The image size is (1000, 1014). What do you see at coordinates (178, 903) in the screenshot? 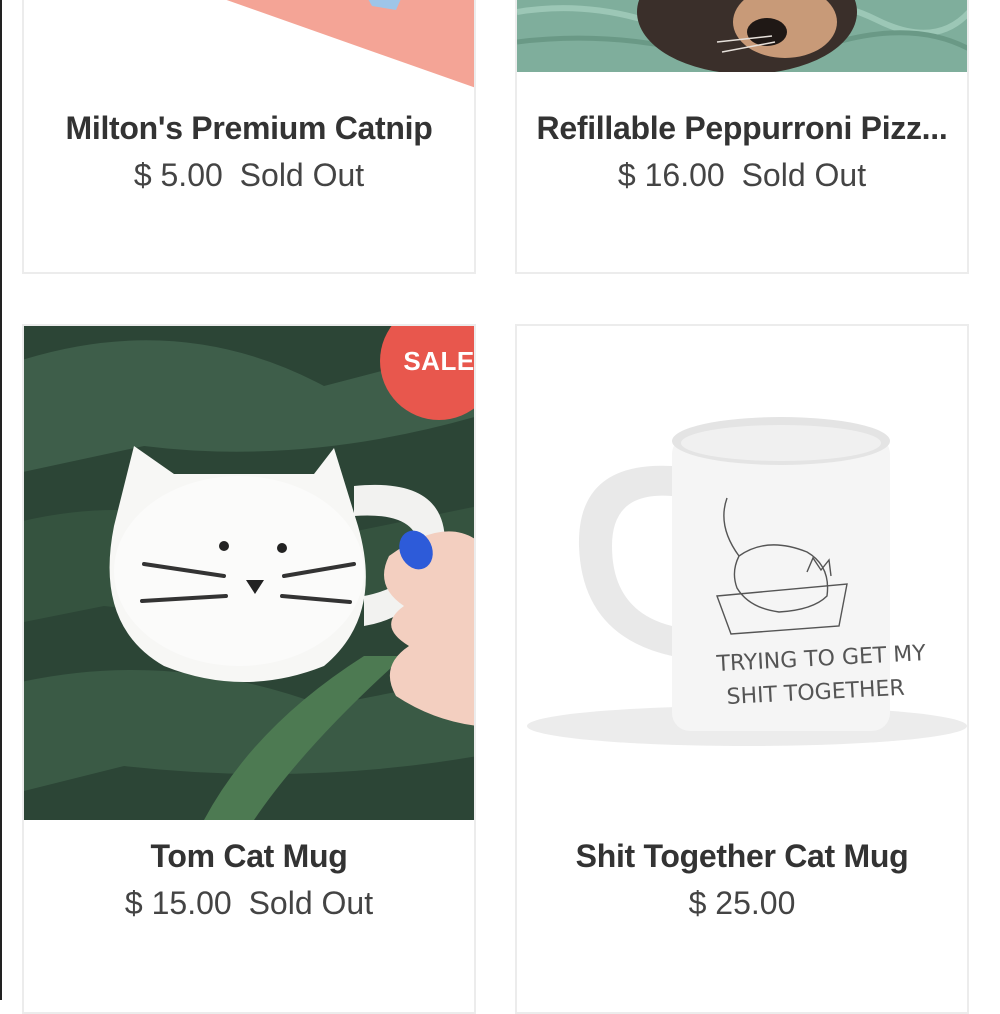
I see `product-price: $ 15.00` at bounding box center [178, 903].